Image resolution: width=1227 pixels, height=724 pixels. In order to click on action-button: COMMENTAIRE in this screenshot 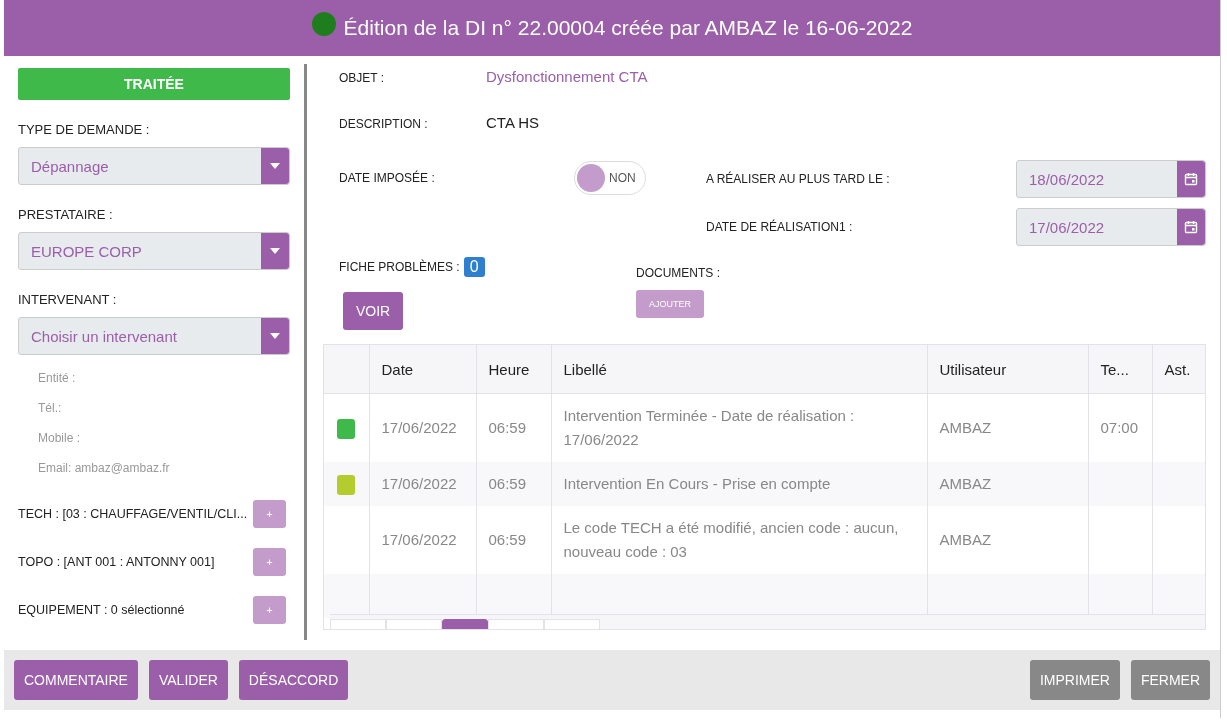, I will do `click(76, 680)`.